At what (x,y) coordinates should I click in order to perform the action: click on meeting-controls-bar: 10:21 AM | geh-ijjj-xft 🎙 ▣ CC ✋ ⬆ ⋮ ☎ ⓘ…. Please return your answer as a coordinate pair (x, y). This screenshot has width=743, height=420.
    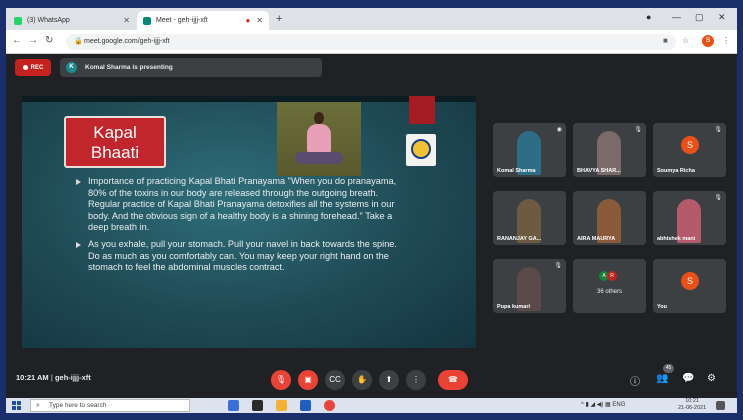
    Looking at the image, I should click on (371, 378).